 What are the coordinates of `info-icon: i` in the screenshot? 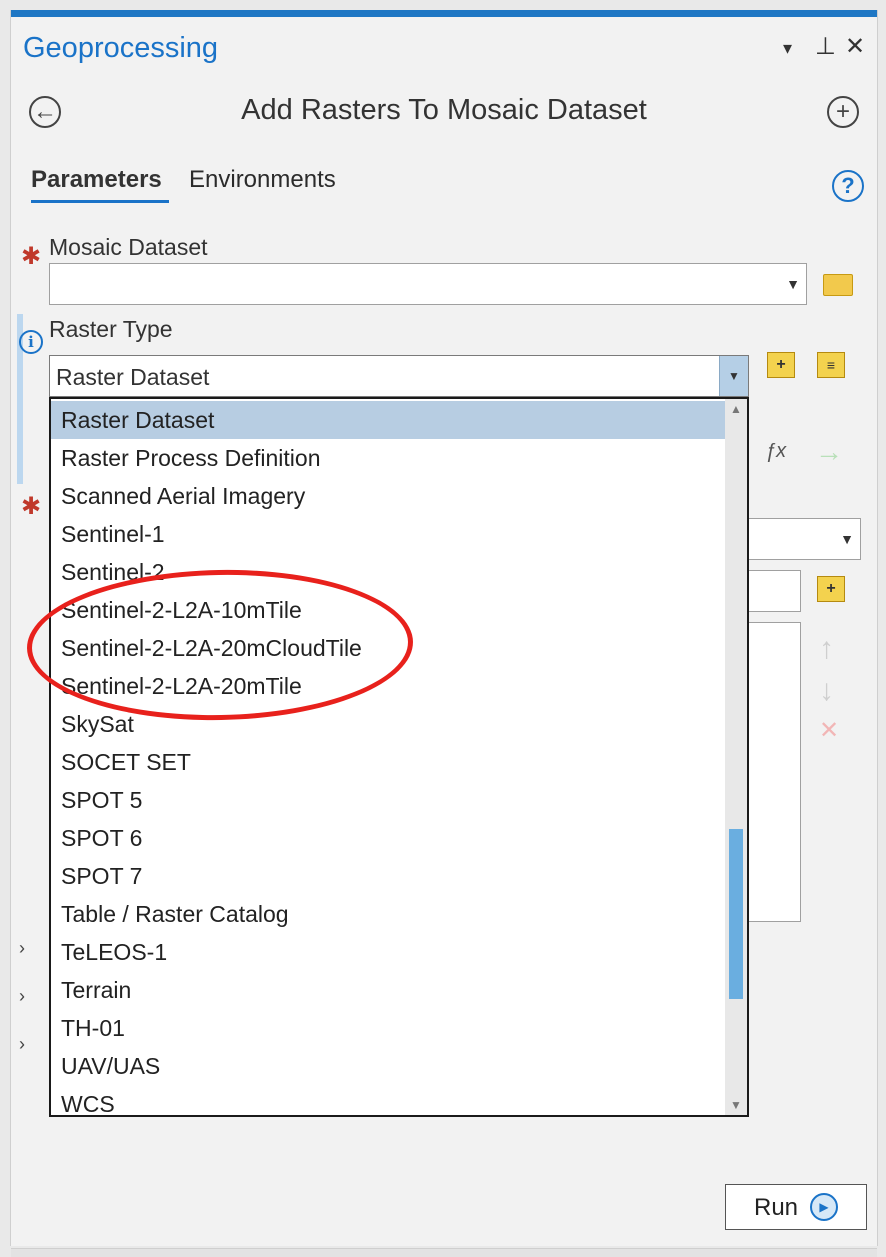 It's located at (31, 342).